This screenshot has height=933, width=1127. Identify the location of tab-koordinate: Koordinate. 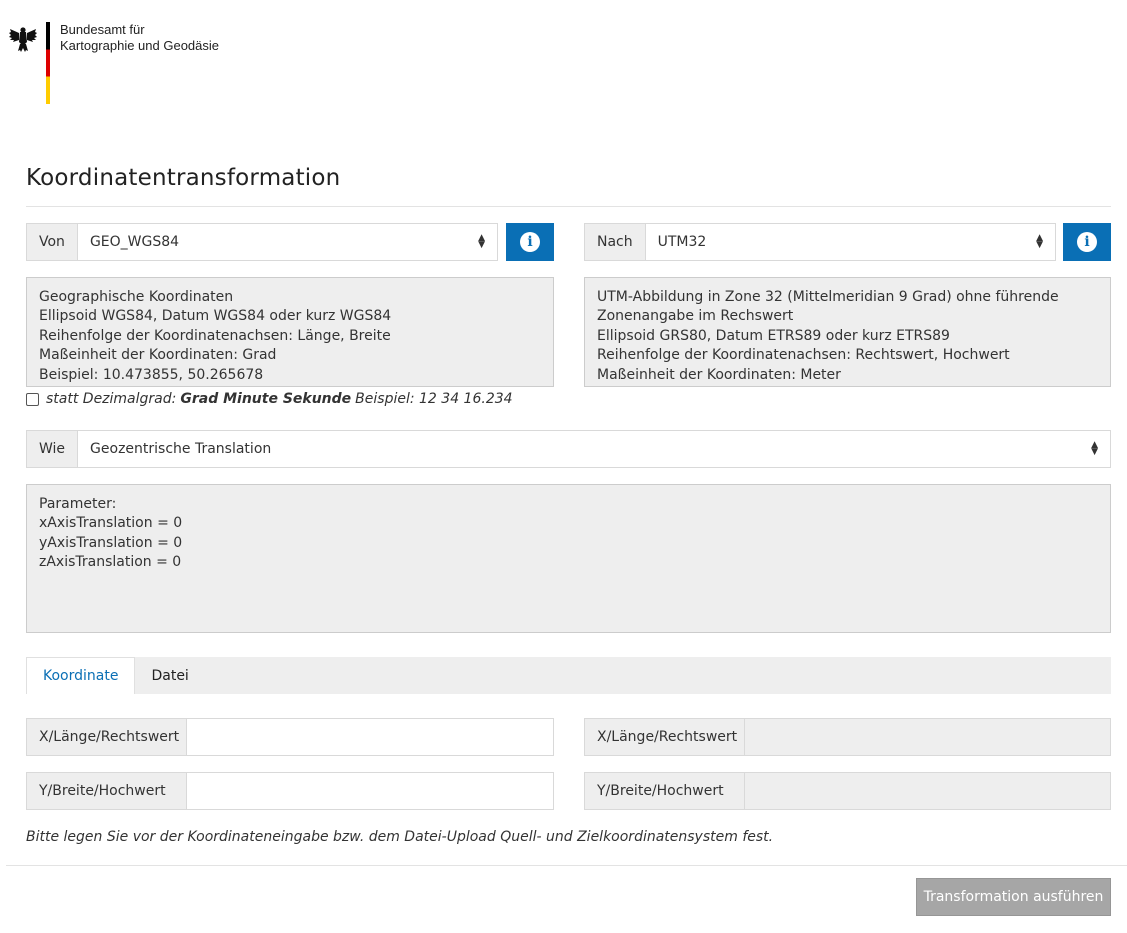
(81, 675).